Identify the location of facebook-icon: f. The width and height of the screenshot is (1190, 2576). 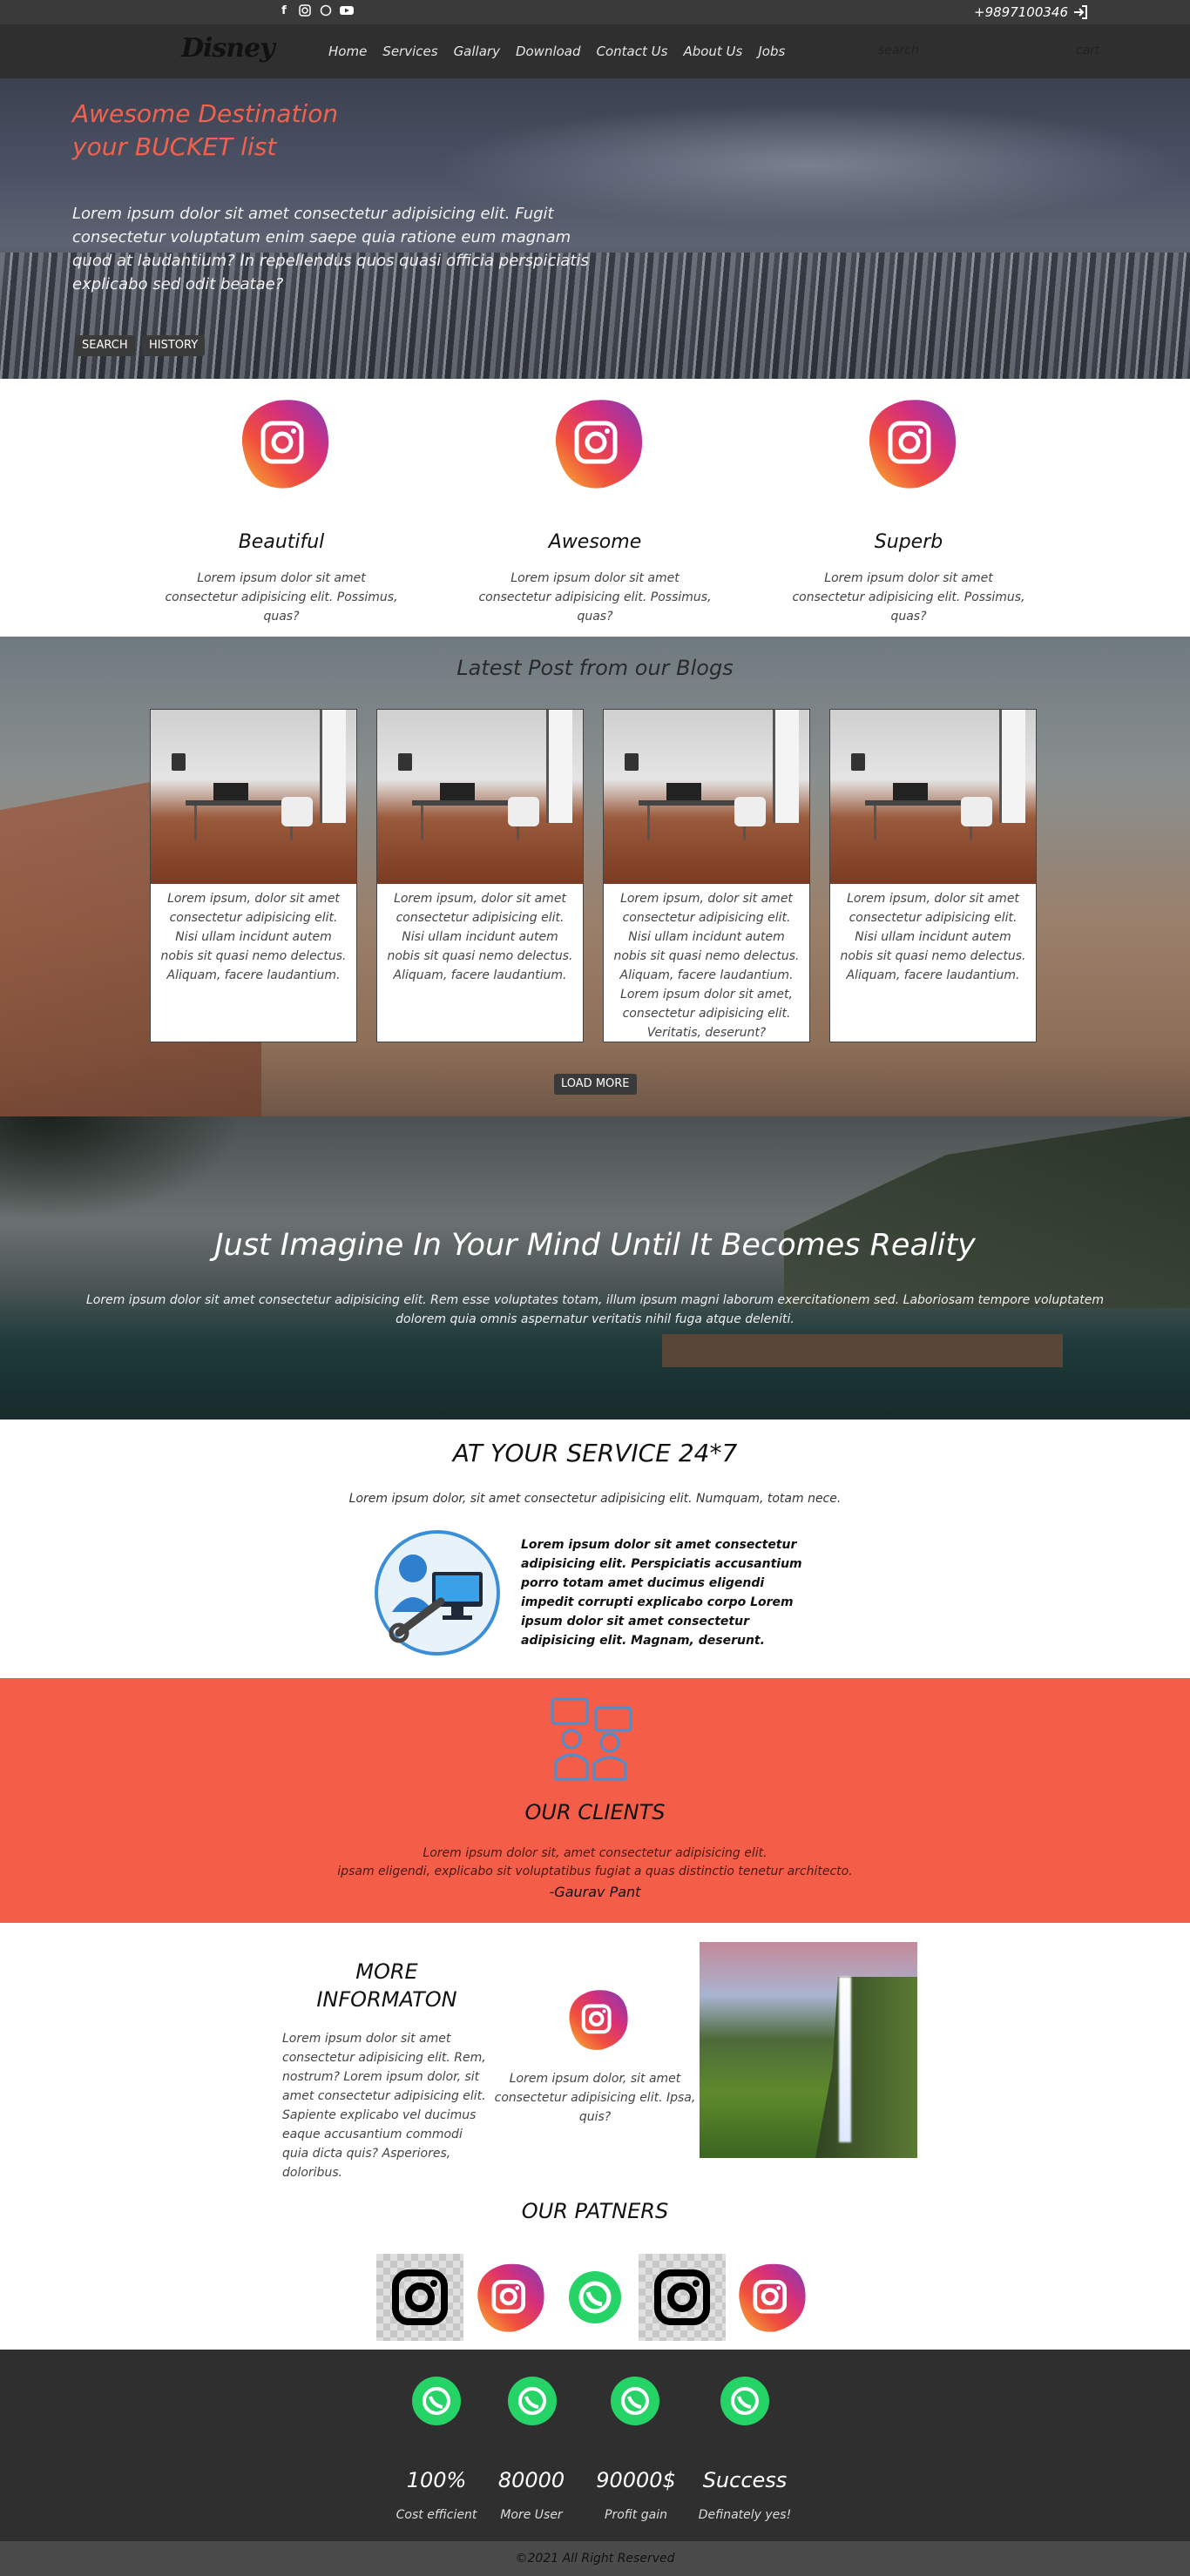
(284, 11).